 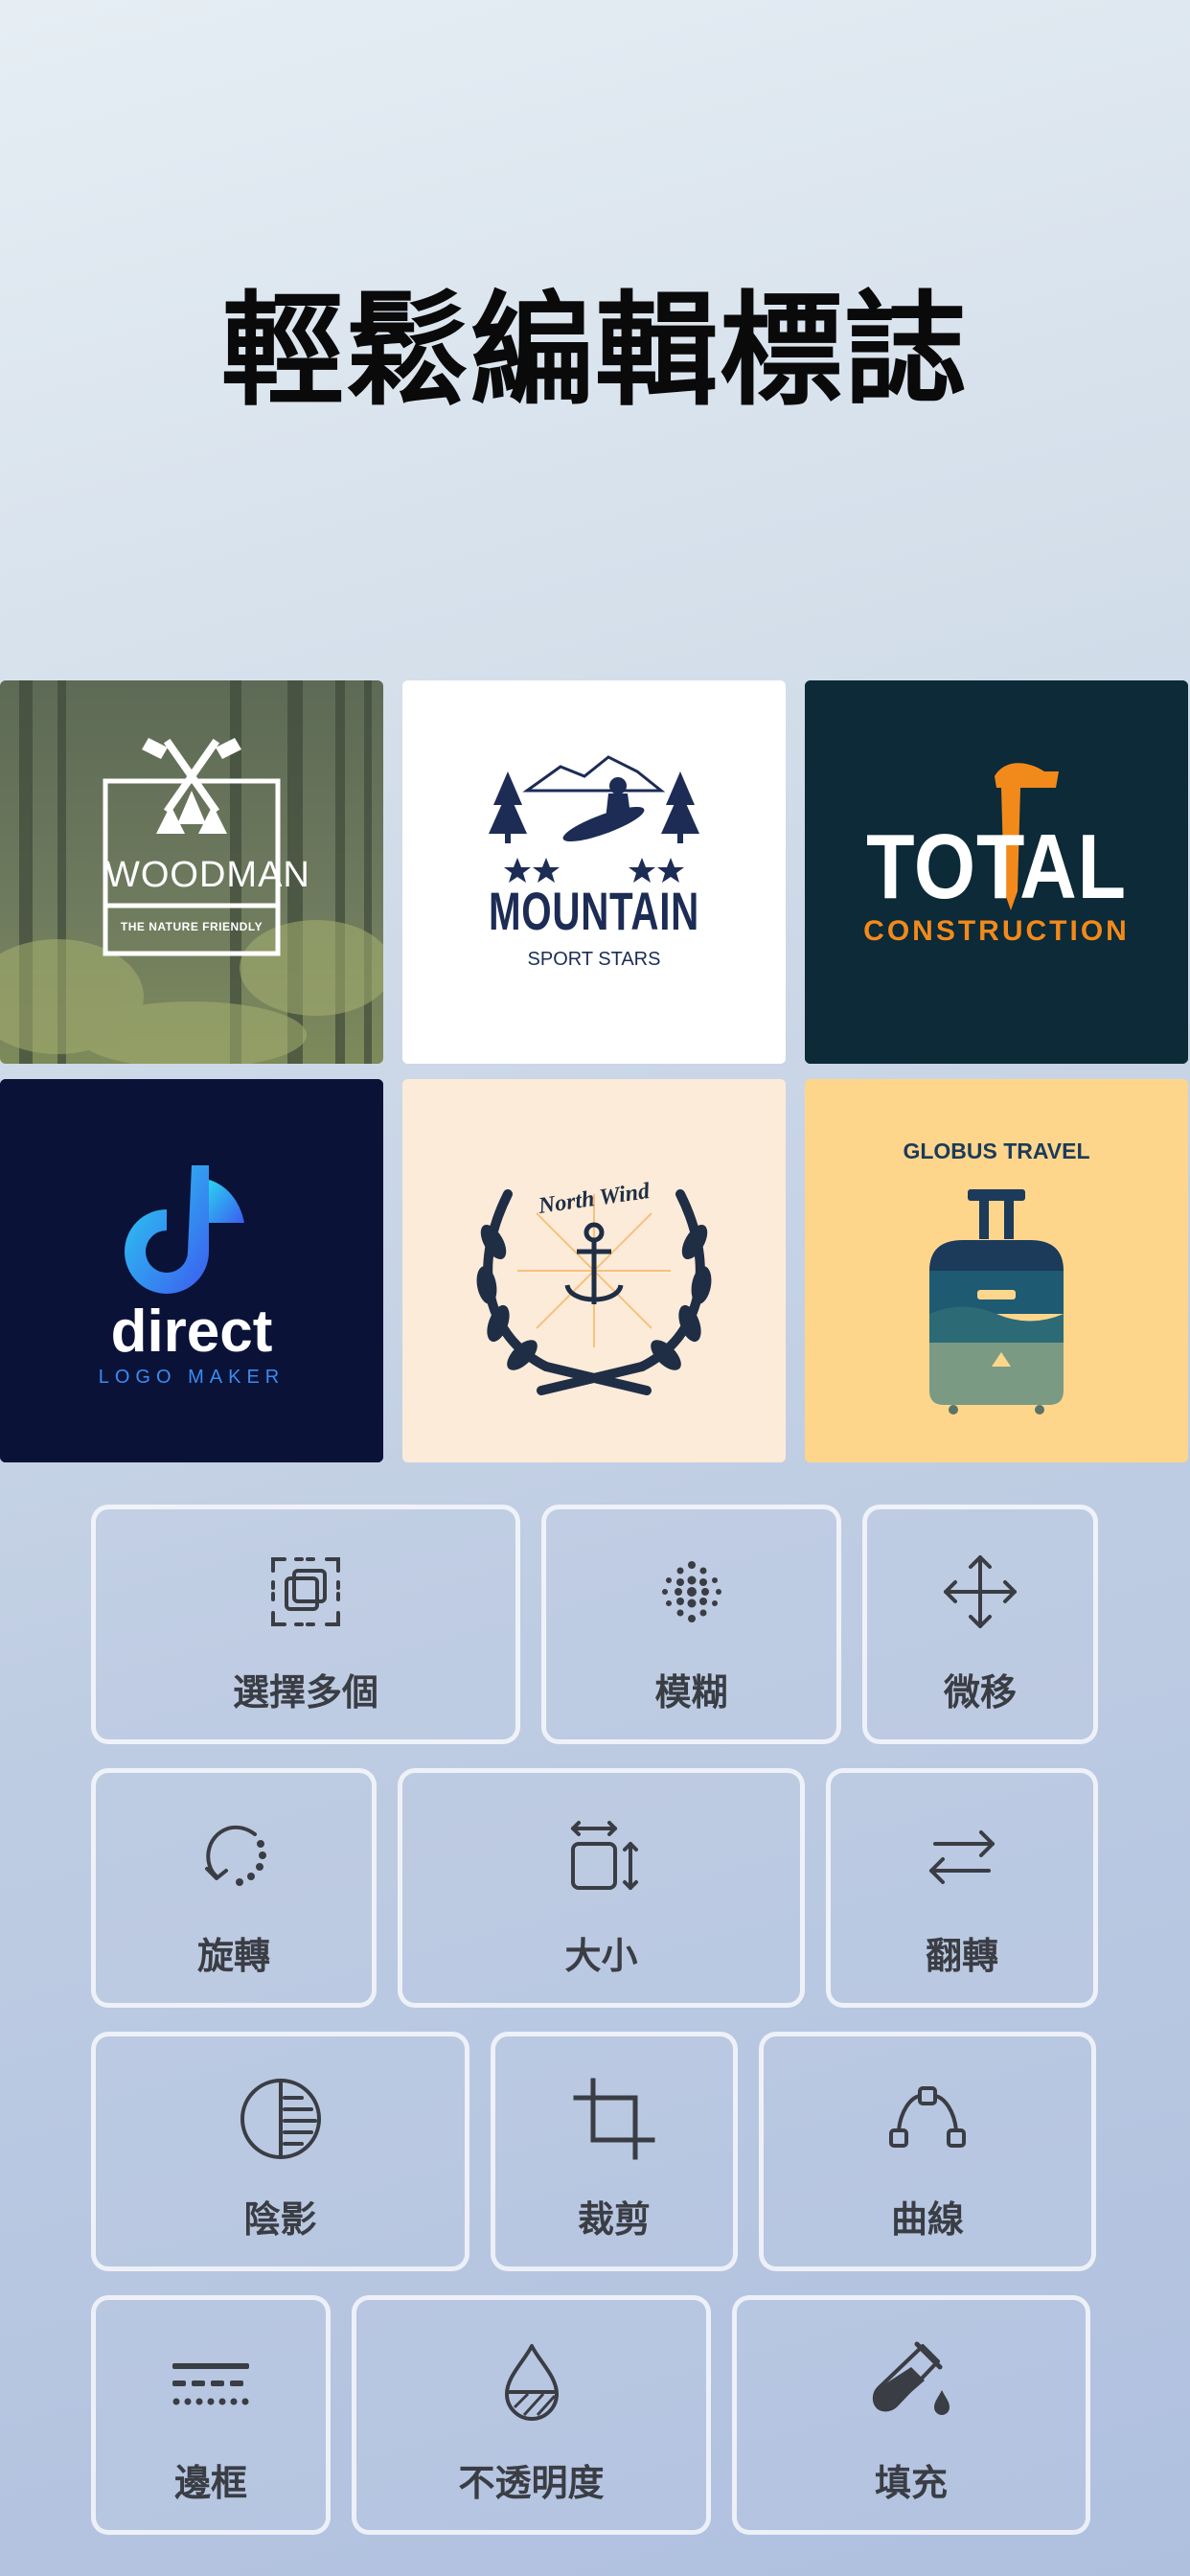 What do you see at coordinates (980, 1592) in the screenshot?
I see `move-icon` at bounding box center [980, 1592].